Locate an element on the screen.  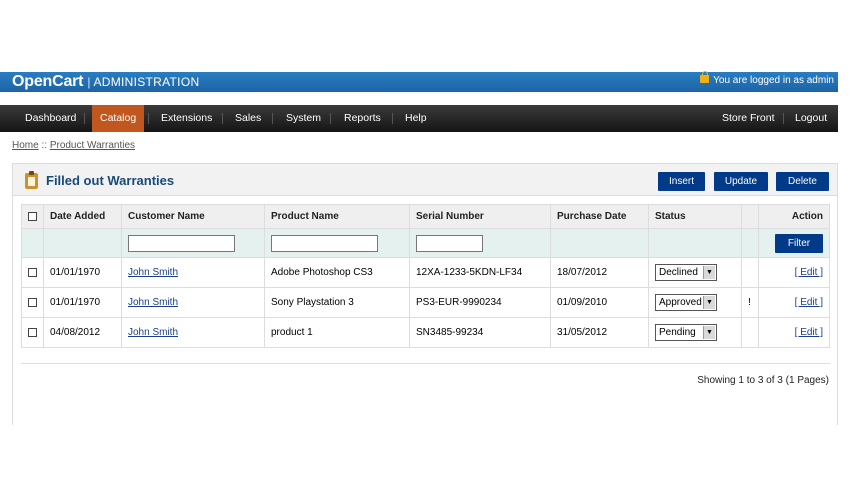
filter-row: Filter is located at coordinates (425, 243).